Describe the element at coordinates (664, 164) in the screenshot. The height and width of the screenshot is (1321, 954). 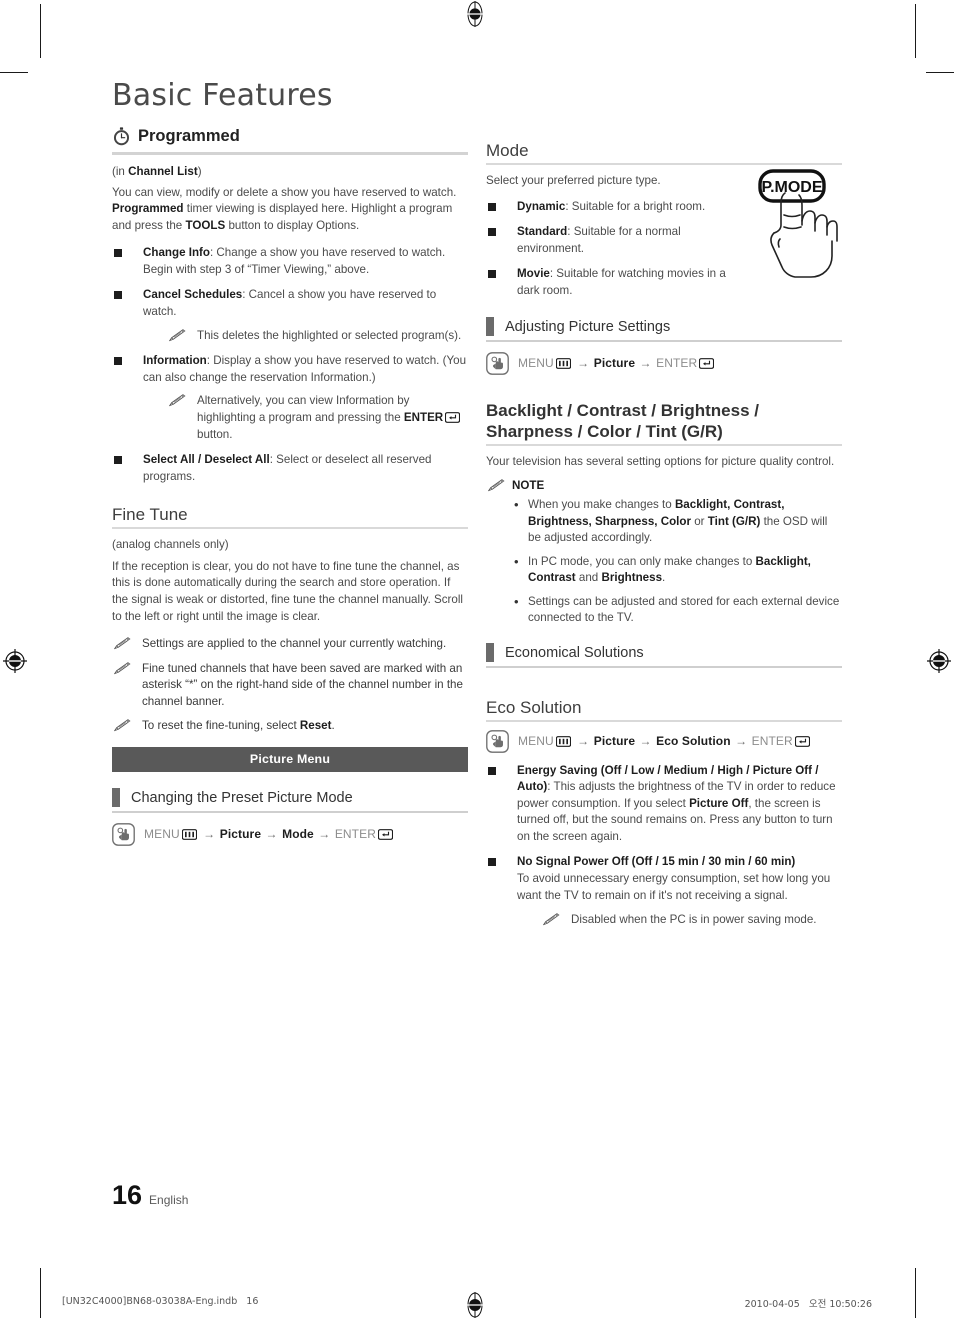
I see `mode-heading-rule` at that location.